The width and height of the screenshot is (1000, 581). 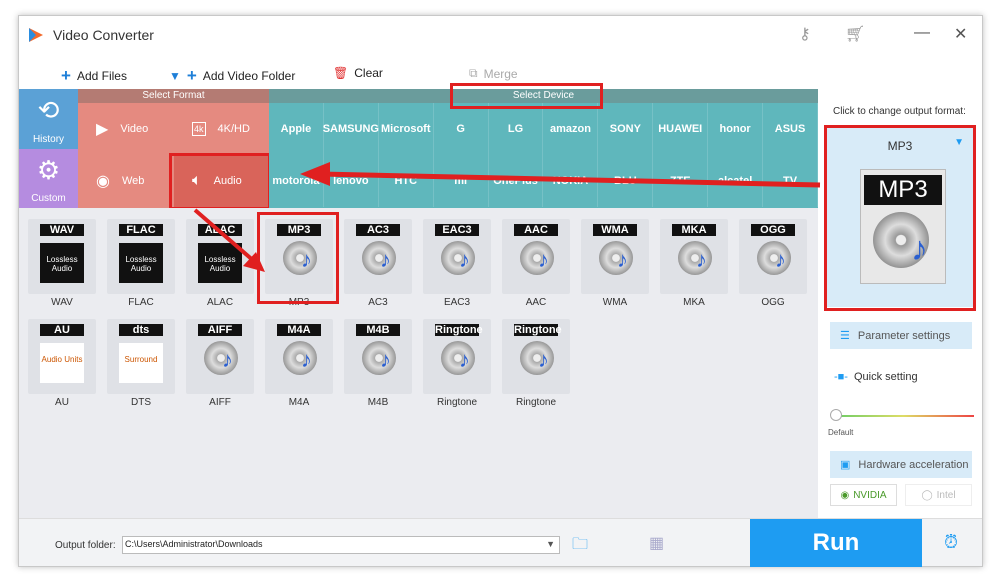 I want to click on nvidia-toggle: ◉ NVIDIA, so click(x=863, y=495).